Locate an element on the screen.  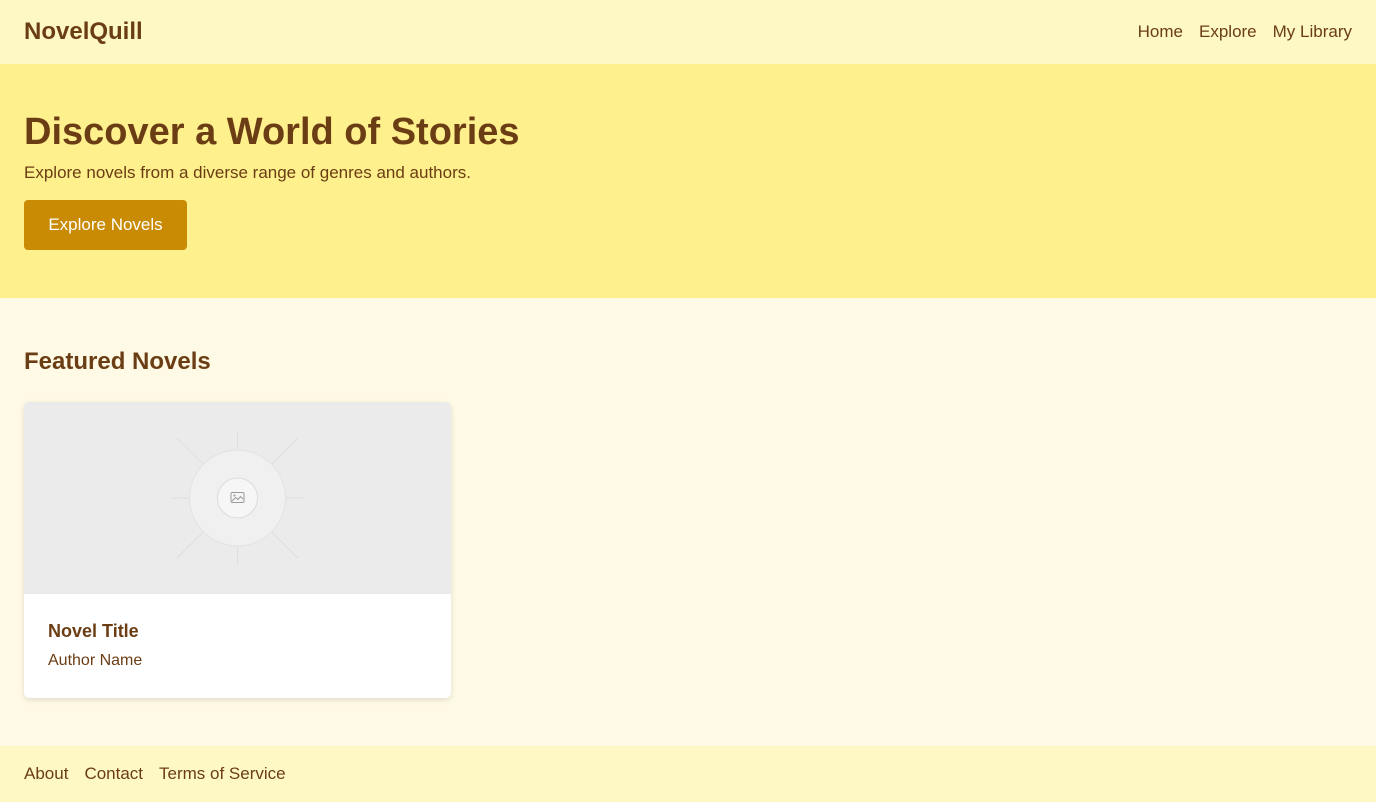
top-navbar: NovelQuill Home Explore My Library is located at coordinates (688, 32).